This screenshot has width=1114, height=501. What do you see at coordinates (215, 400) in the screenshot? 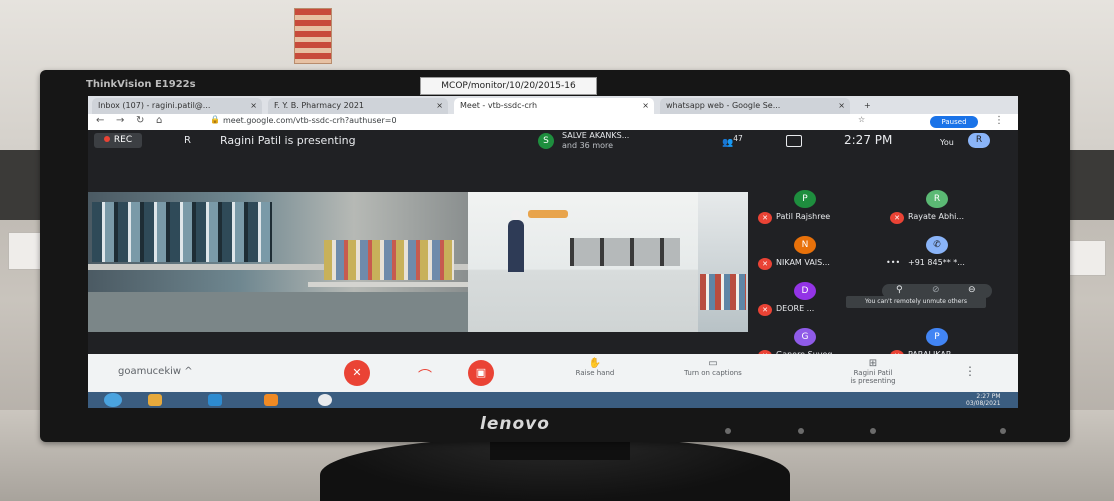
I see `ie-icon` at bounding box center [215, 400].